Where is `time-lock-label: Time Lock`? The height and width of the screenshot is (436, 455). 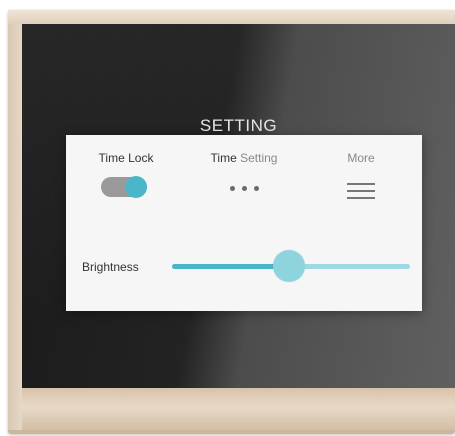
time-lock-label: Time Lock is located at coordinates (126, 158).